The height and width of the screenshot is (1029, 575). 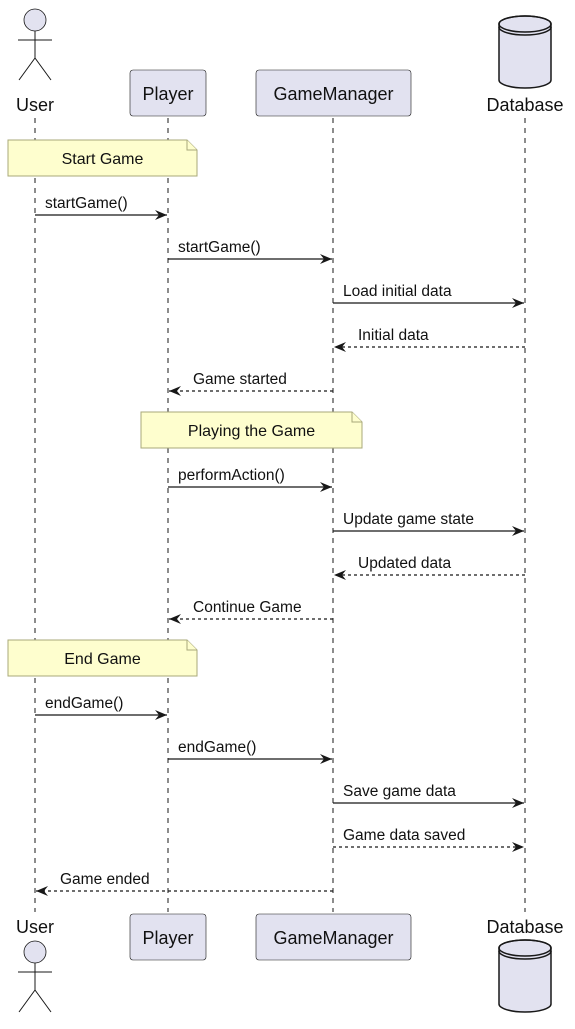 I want to click on participant-db-top: Database, so click(x=525, y=65).